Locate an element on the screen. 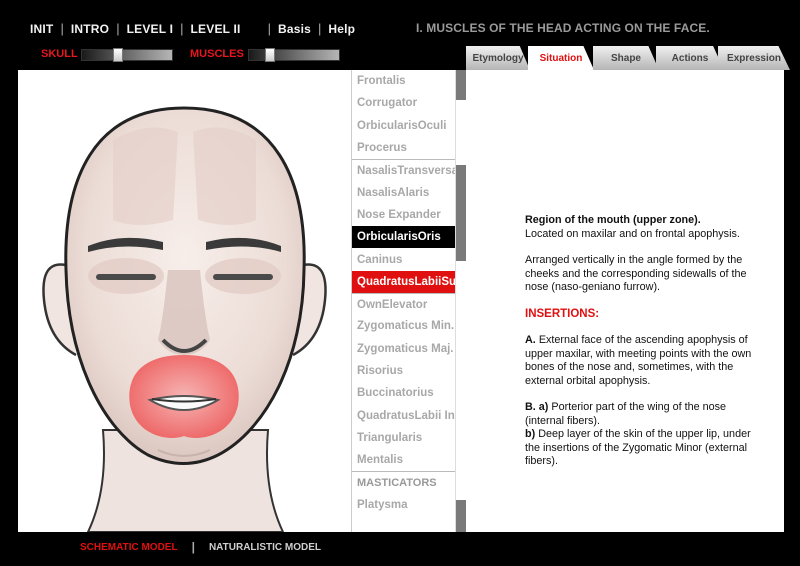 This screenshot has height=566, width=800. muscle-list-item: Platysma is located at coordinates (404, 505).